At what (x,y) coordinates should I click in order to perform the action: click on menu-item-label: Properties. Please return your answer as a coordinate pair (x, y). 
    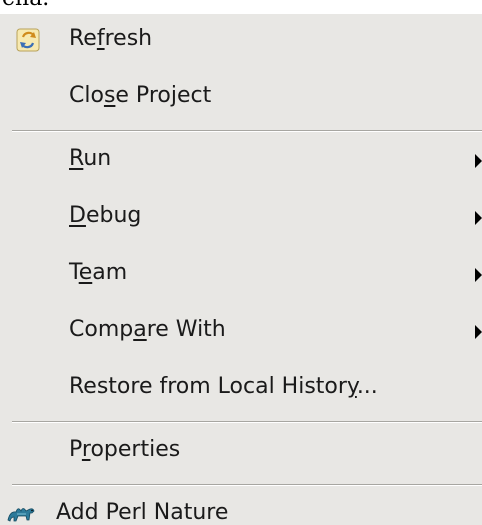
    Looking at the image, I should click on (125, 449).